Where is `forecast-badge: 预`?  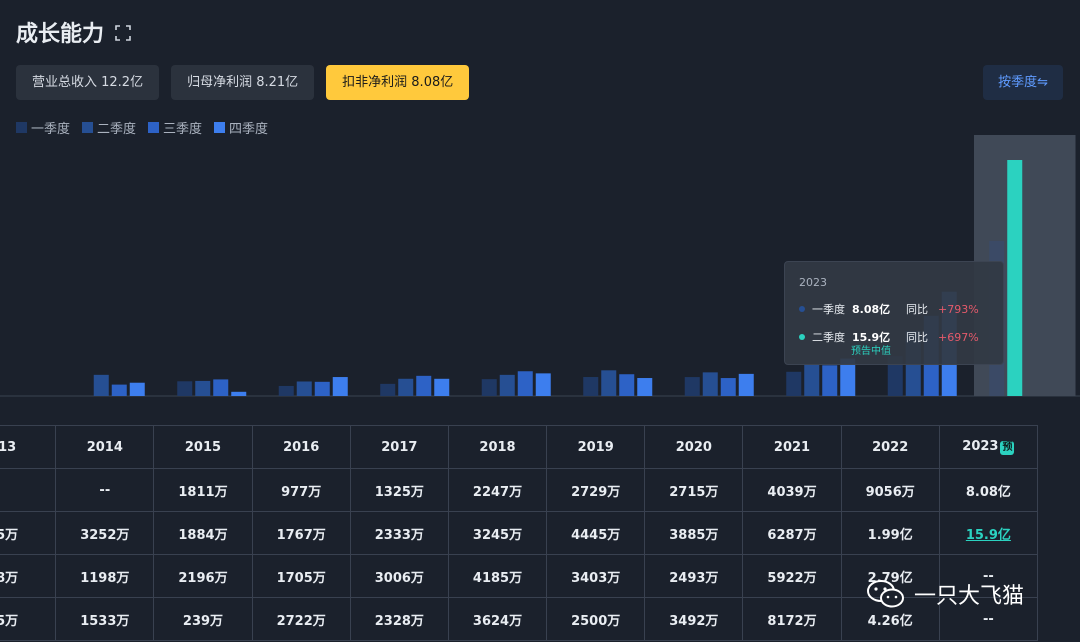
forecast-badge: 预 is located at coordinates (1007, 448).